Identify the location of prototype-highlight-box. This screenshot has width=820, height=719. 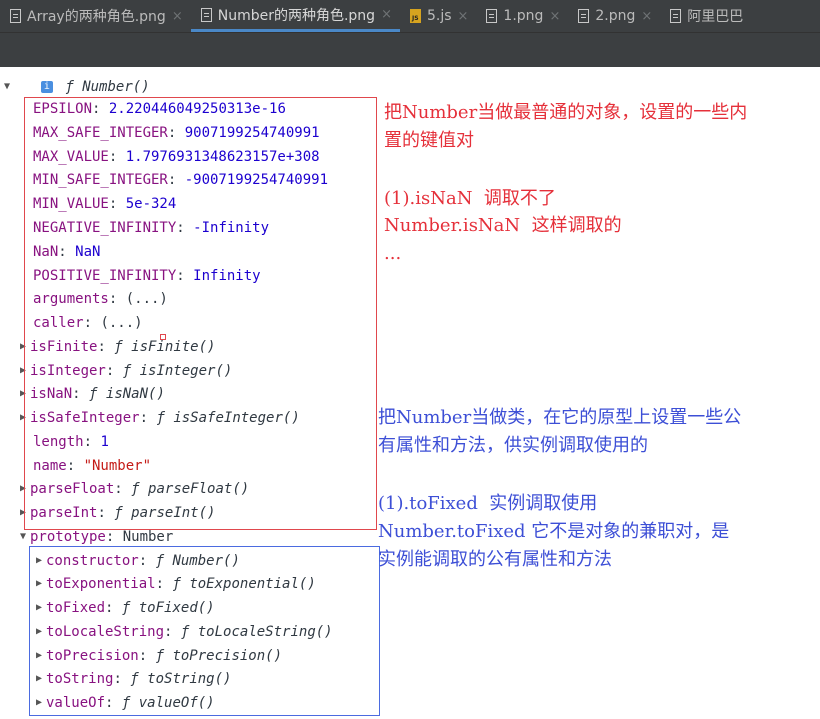
(204, 631).